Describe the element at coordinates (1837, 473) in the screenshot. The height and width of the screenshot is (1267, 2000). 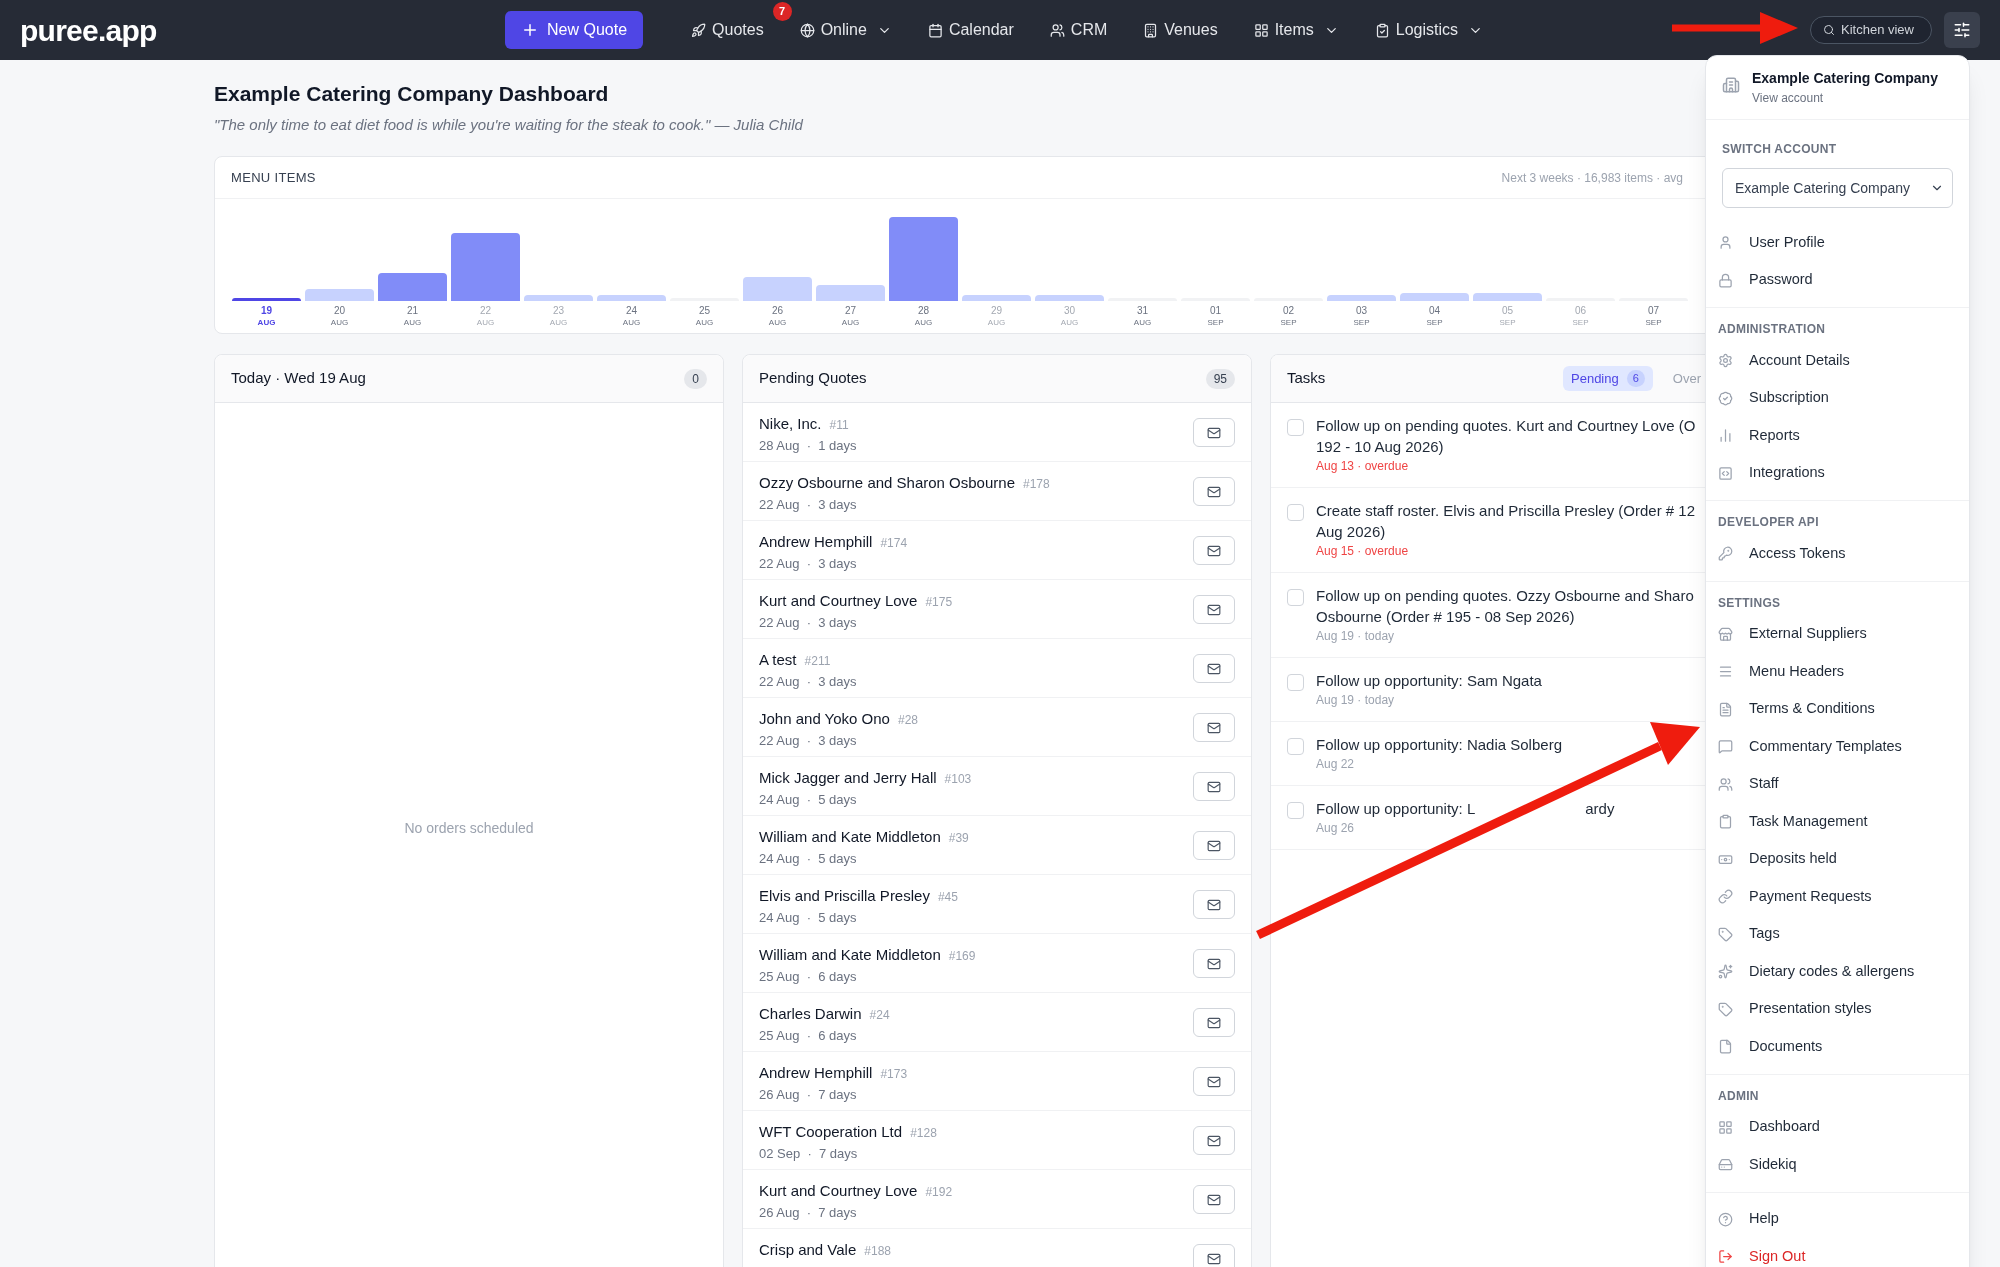
I see `menu-item: Integrations` at that location.